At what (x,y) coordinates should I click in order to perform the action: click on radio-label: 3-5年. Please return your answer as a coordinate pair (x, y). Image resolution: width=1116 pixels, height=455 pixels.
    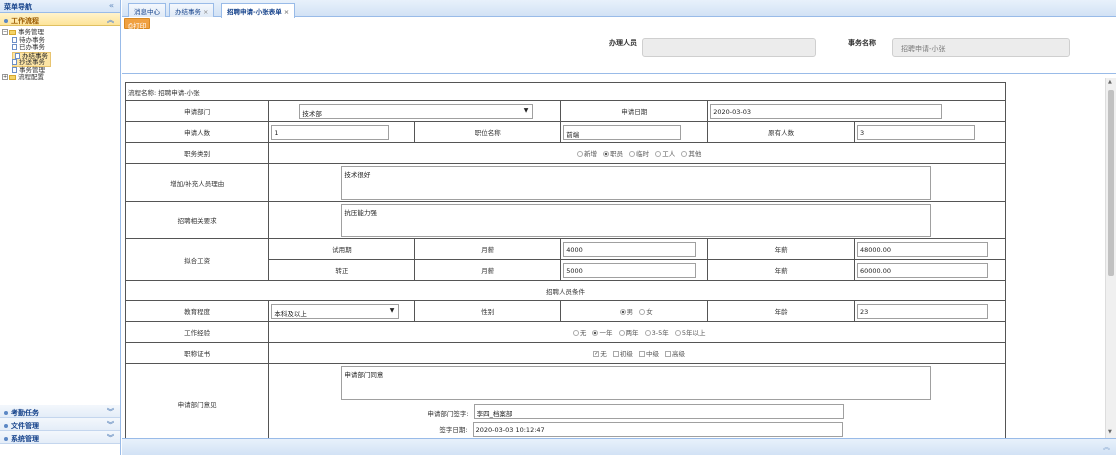
    Looking at the image, I should click on (660, 333).